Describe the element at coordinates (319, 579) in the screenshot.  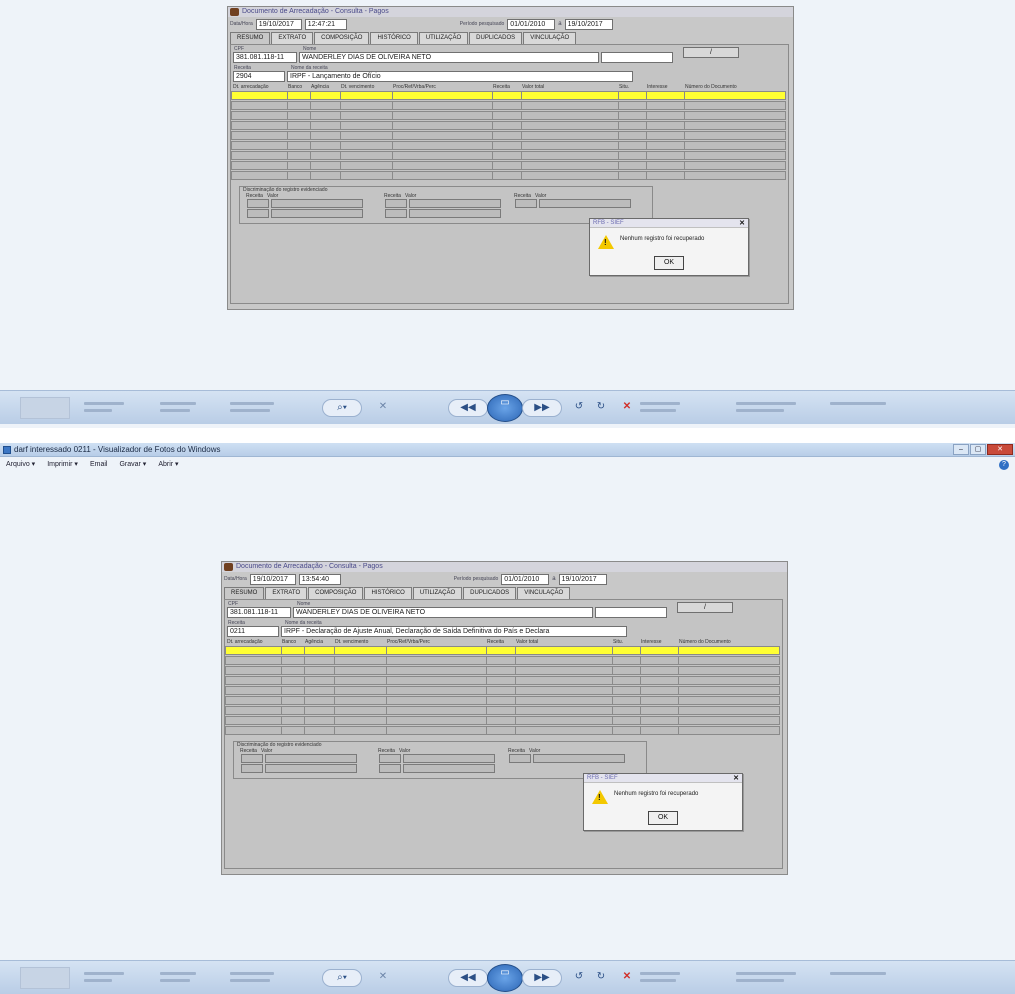
I see `time-field: 13:54:40` at that location.